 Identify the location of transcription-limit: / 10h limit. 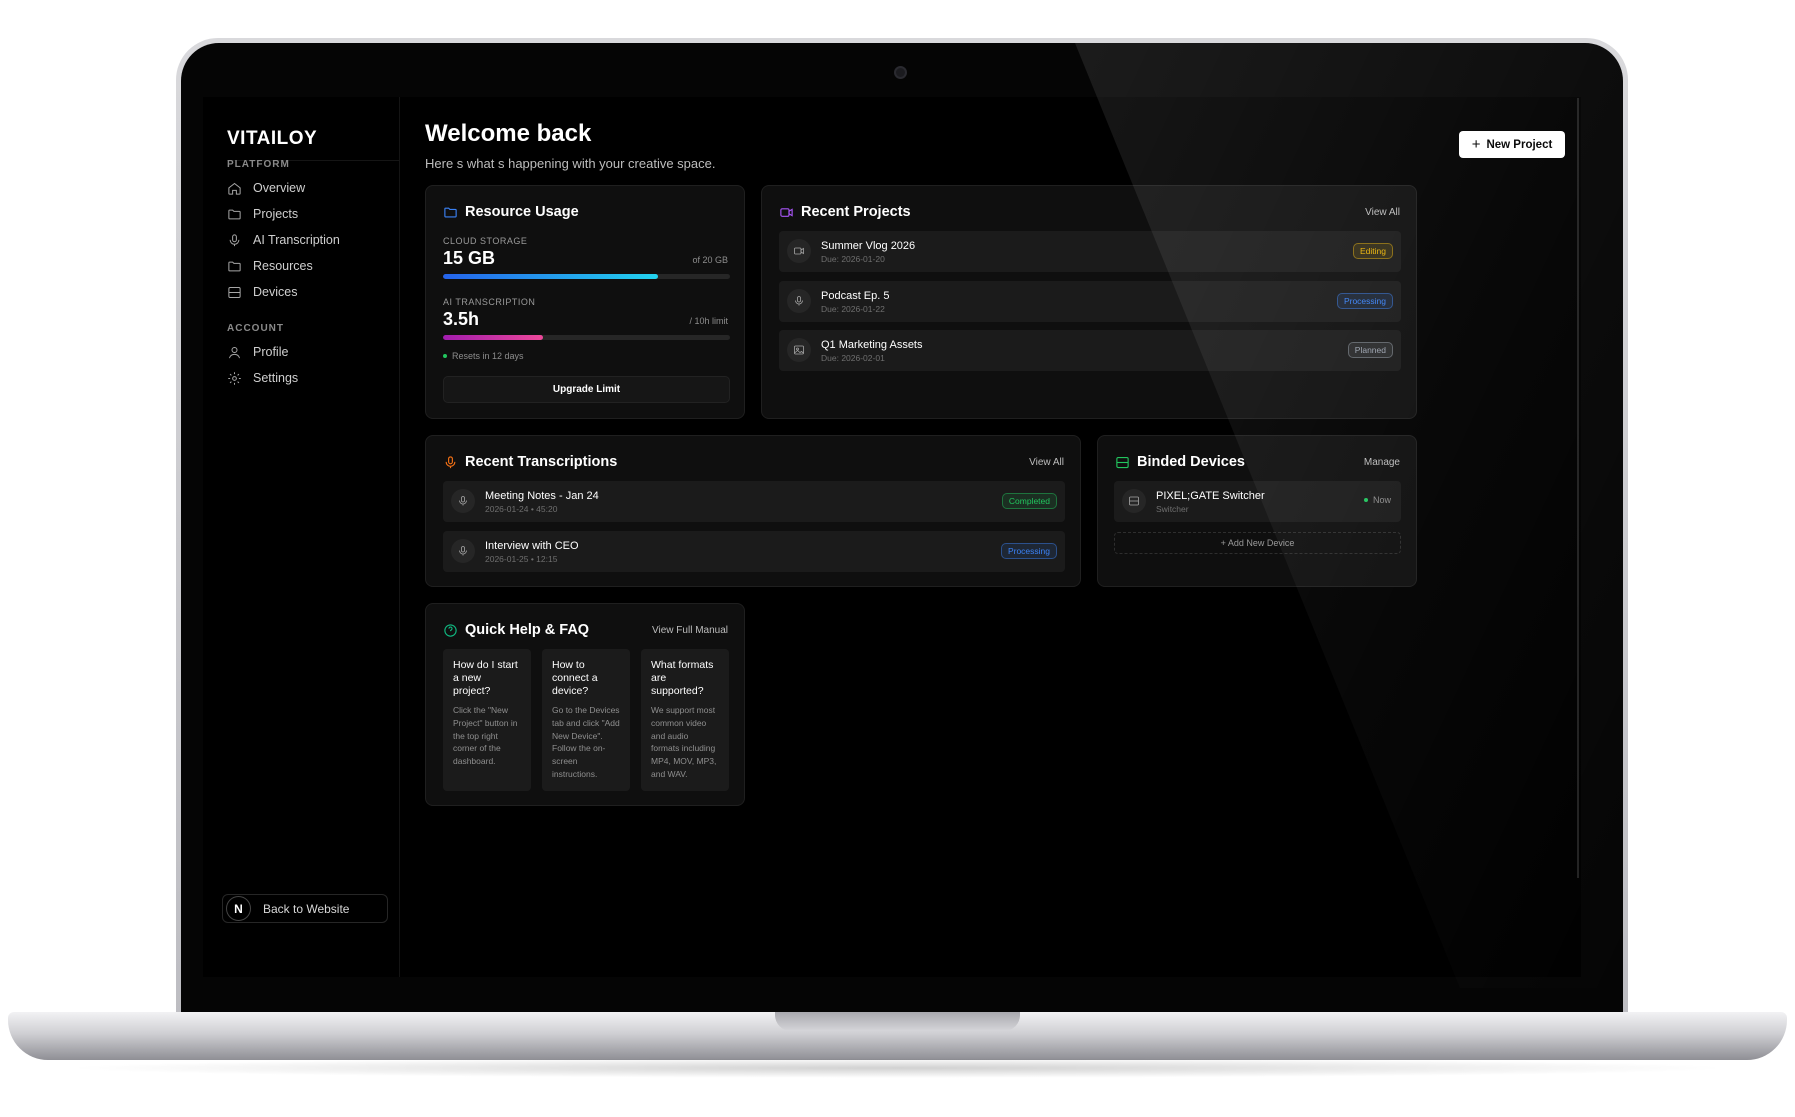
(708, 321).